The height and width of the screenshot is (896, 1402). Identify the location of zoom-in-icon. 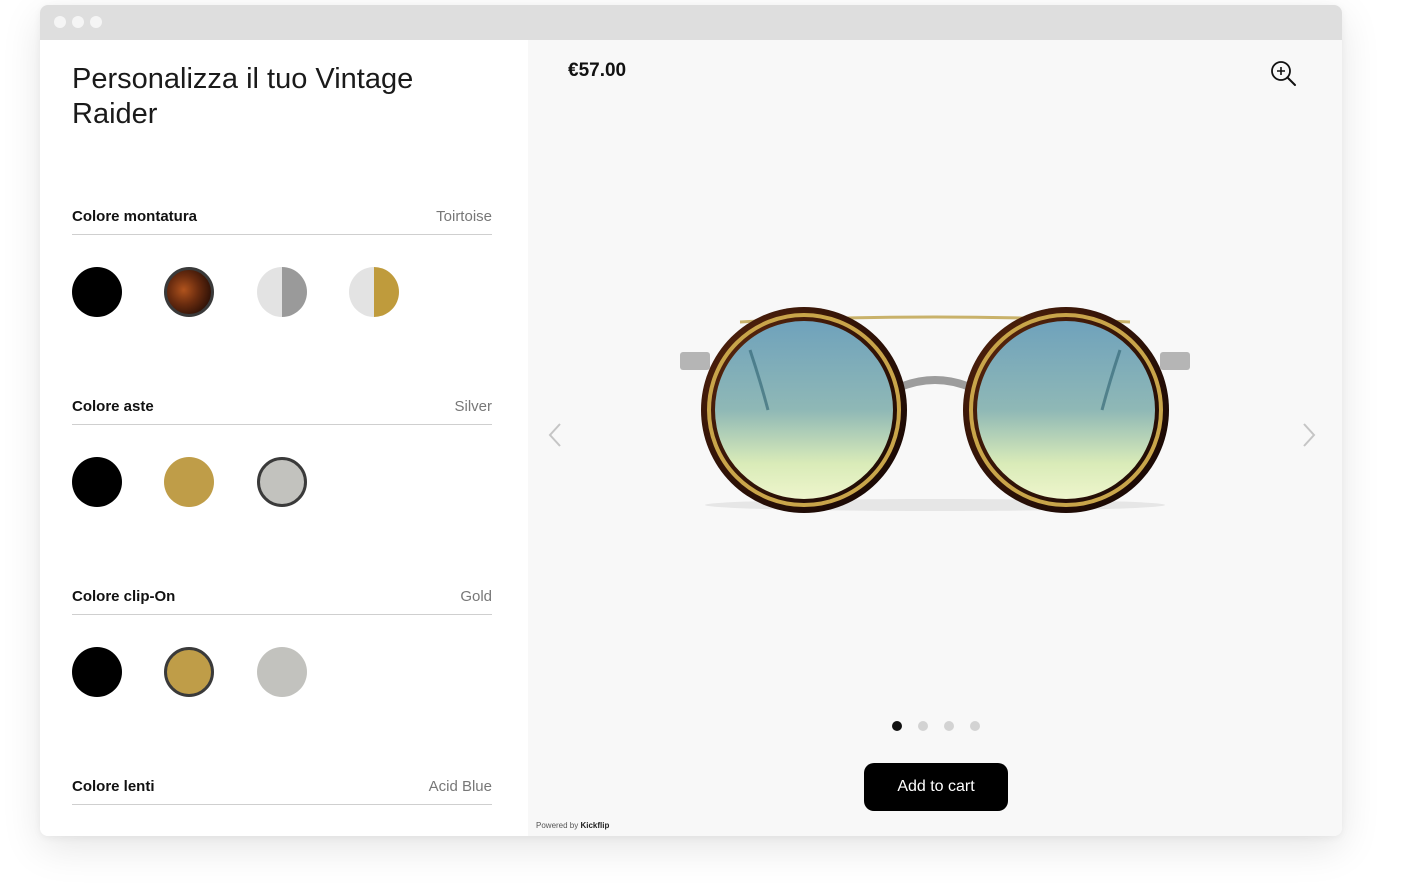
(1284, 74).